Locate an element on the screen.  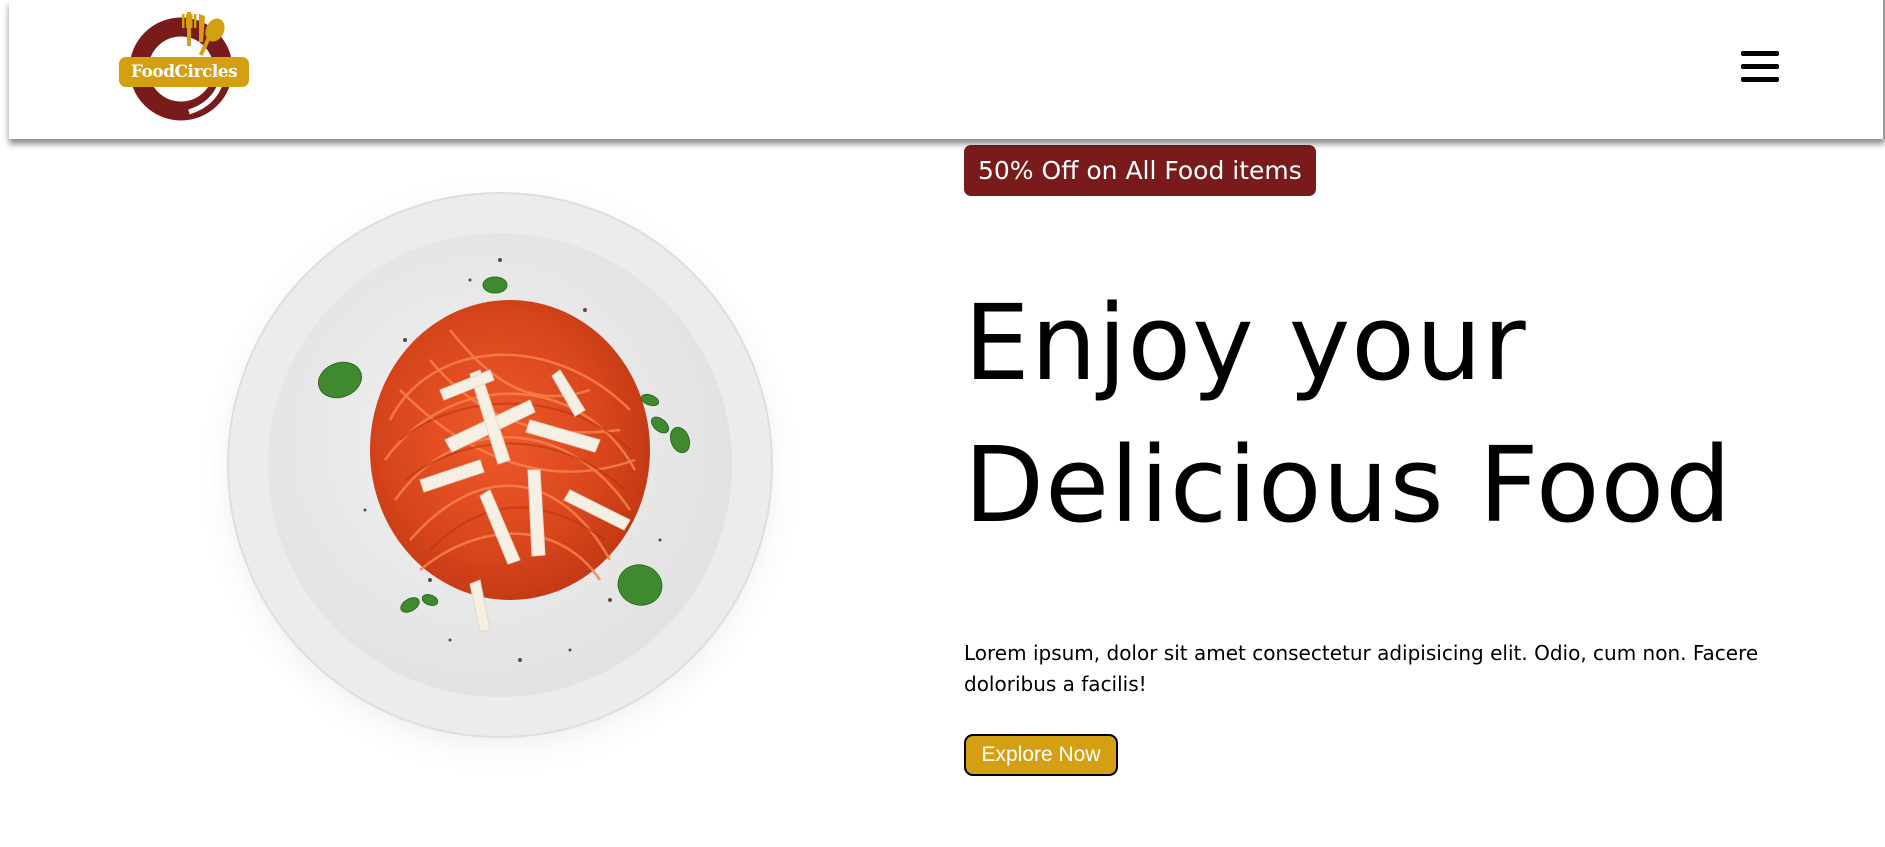
discount-badge: 50% Off on All Food items is located at coordinates (1140, 170).